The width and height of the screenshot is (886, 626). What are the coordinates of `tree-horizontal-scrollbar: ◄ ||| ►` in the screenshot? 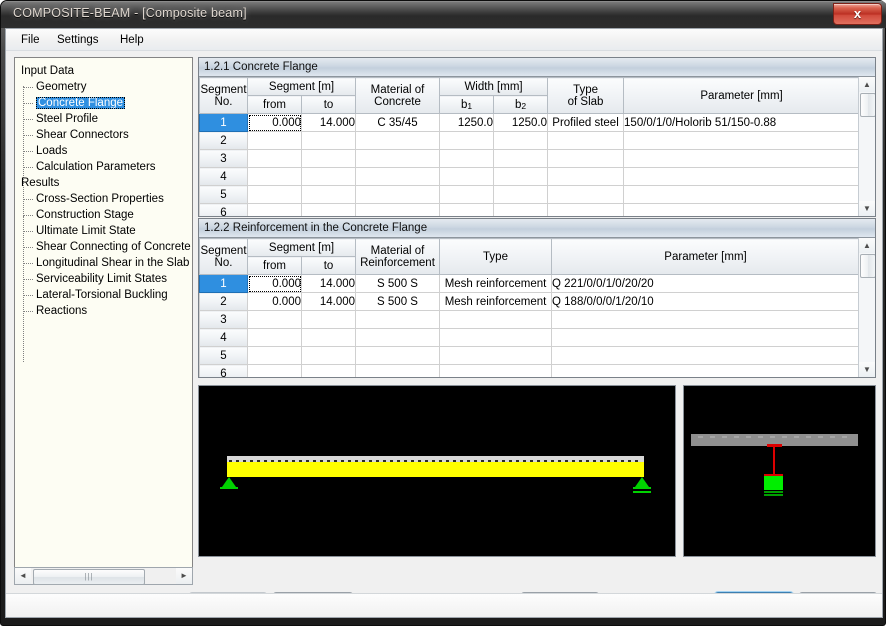 It's located at (103, 576).